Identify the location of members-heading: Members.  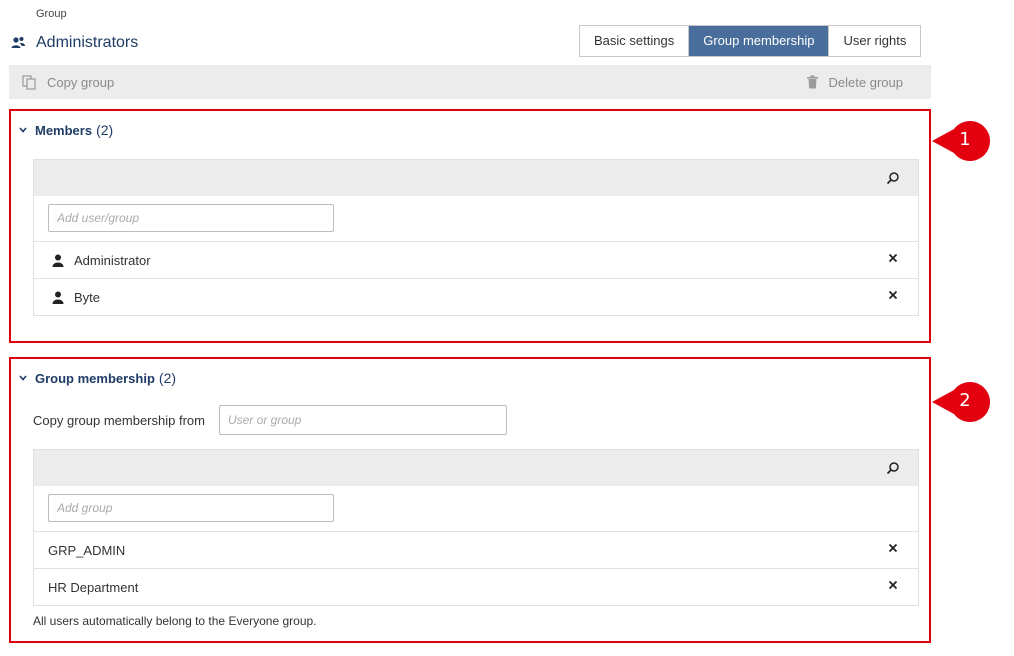
(64, 130).